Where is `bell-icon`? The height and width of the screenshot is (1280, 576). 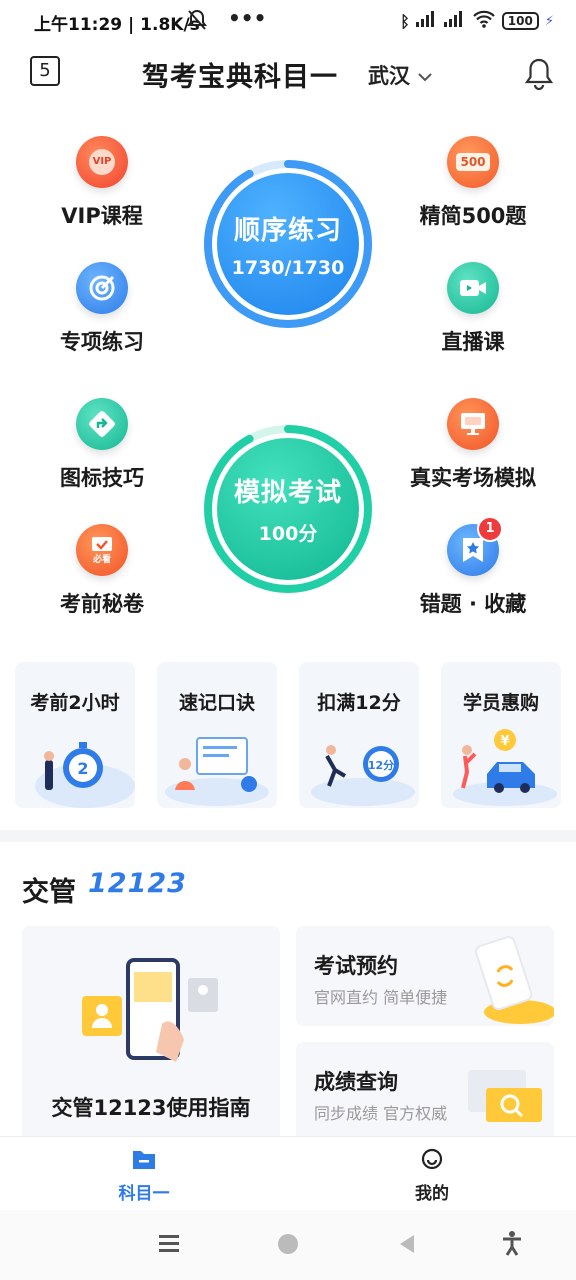
bell-icon is located at coordinates (539, 73).